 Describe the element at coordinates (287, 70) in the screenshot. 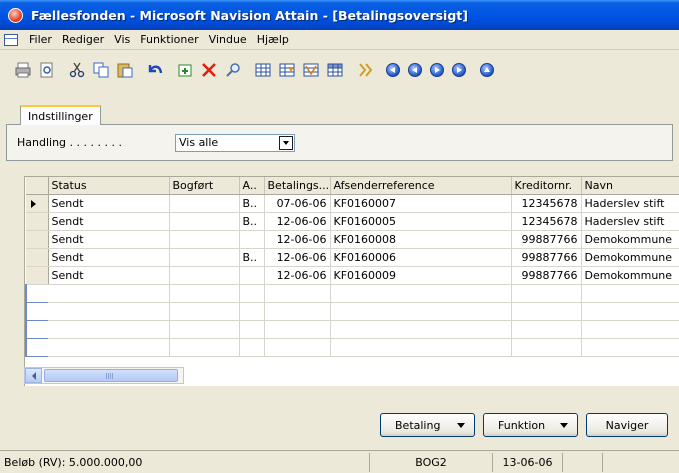

I see `flow-filter-icon` at that location.